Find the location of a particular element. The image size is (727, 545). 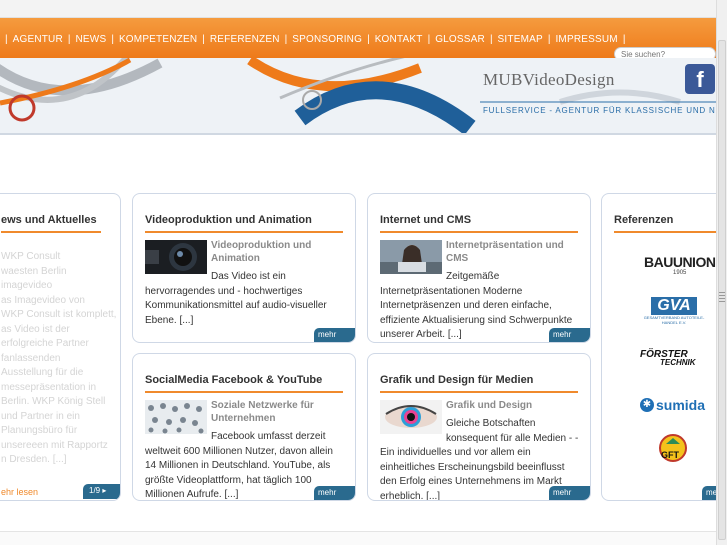

vertical-scrollbar is located at coordinates (721, 272).